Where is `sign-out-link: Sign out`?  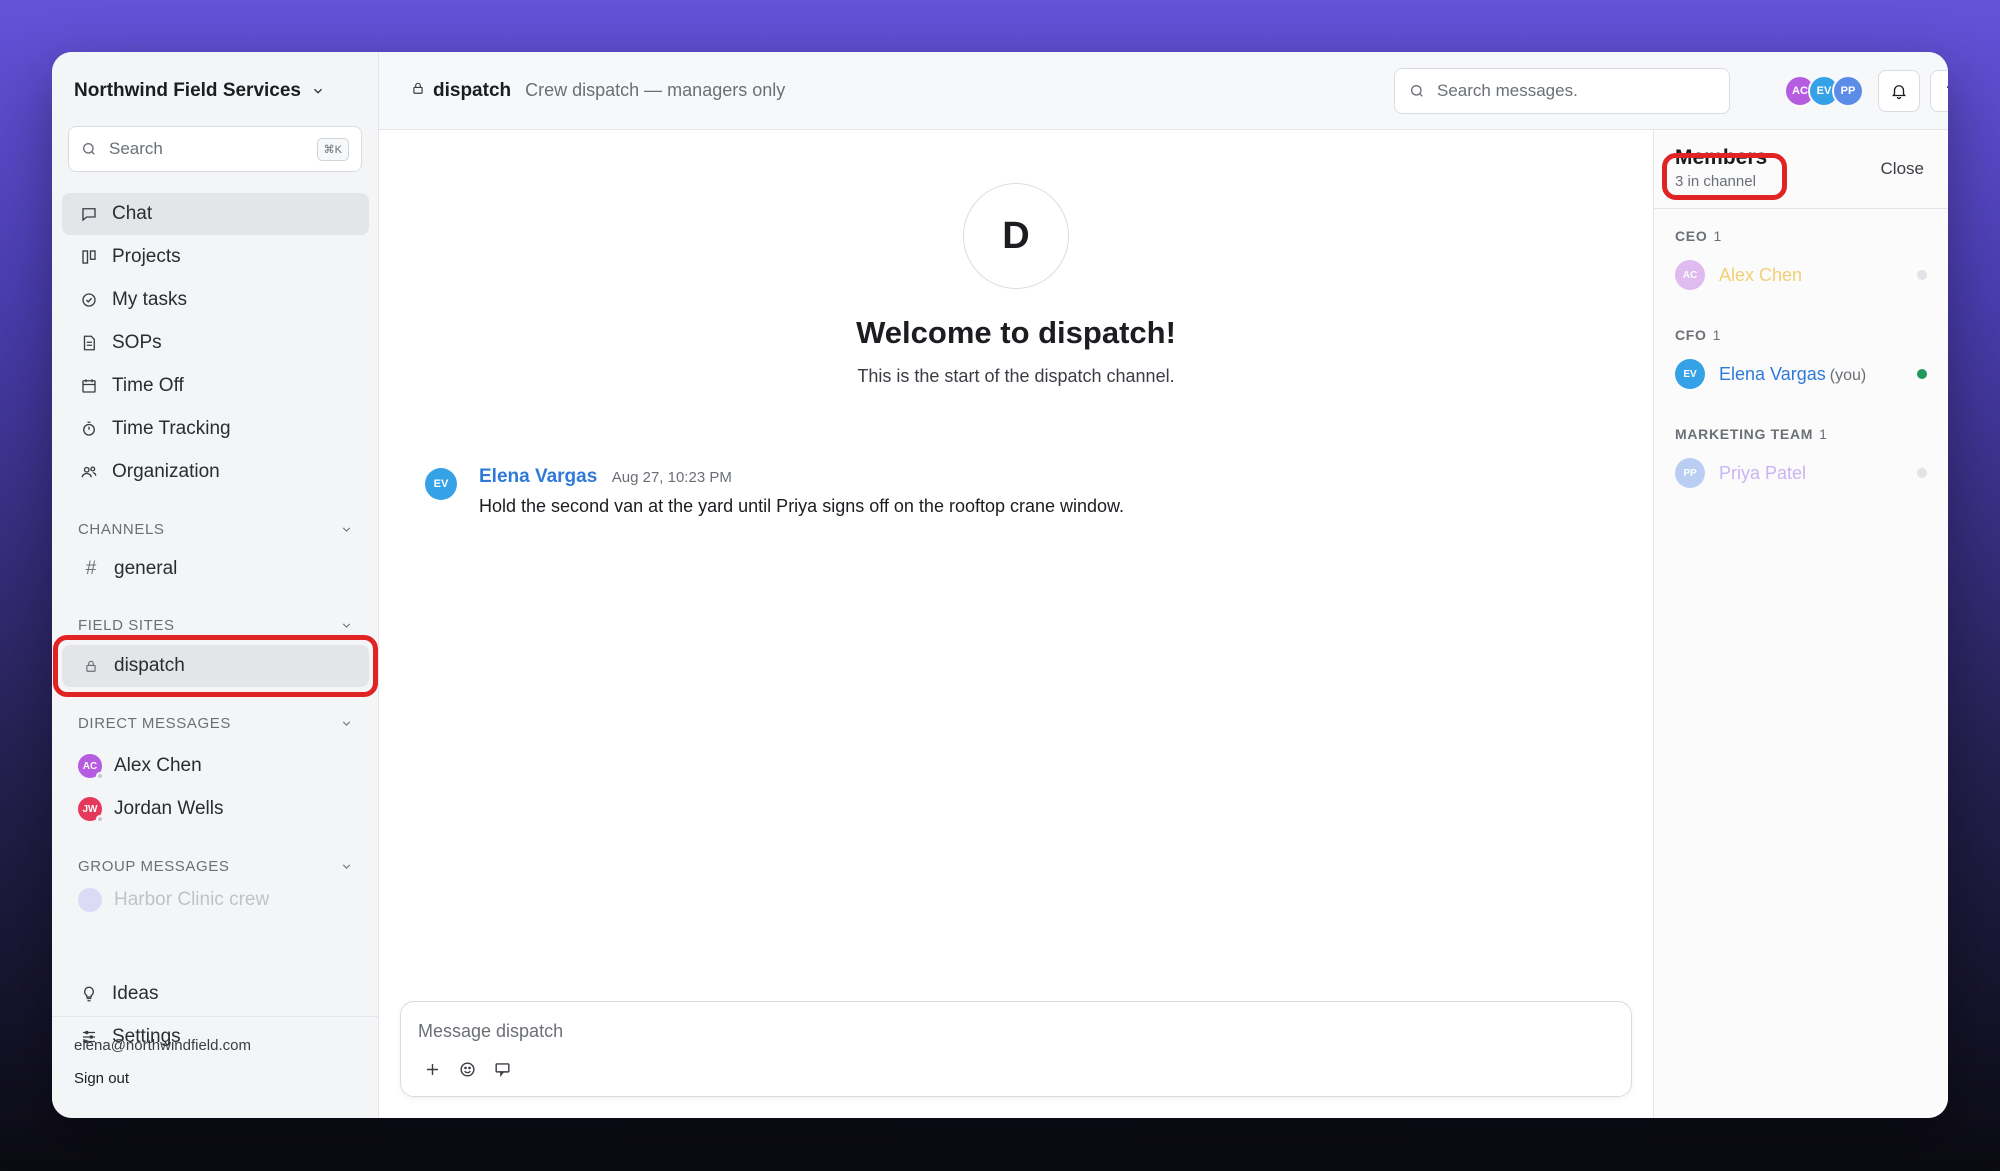 sign-out-link: Sign out is located at coordinates (215, 1078).